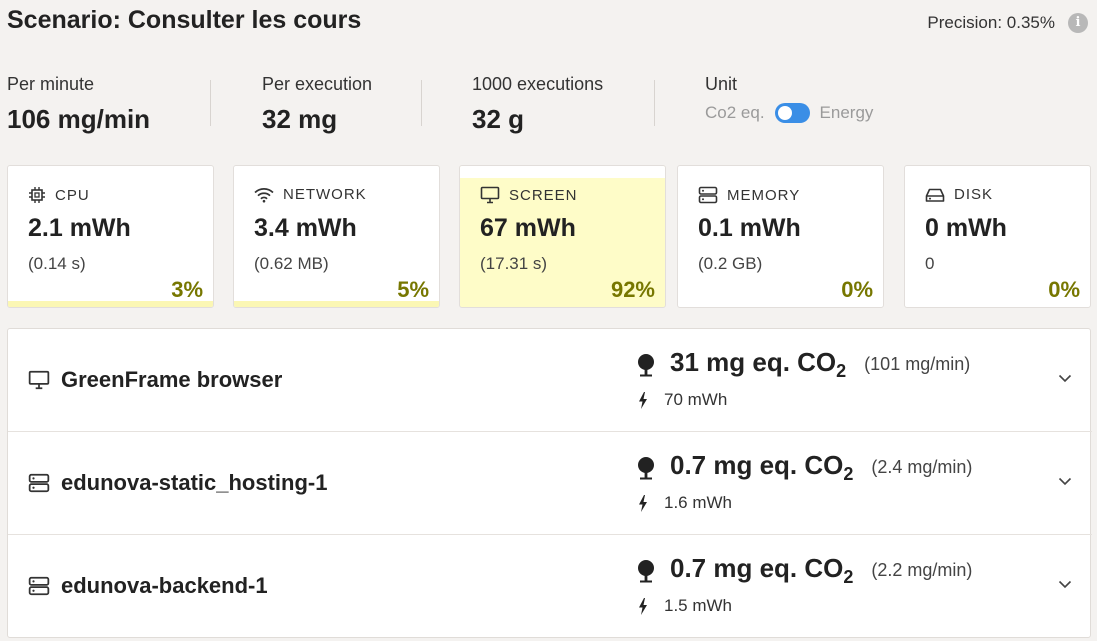 This screenshot has height=641, width=1097. What do you see at coordinates (291, 263) in the screenshot?
I see `card-detail: (0.62 MB)` at bounding box center [291, 263].